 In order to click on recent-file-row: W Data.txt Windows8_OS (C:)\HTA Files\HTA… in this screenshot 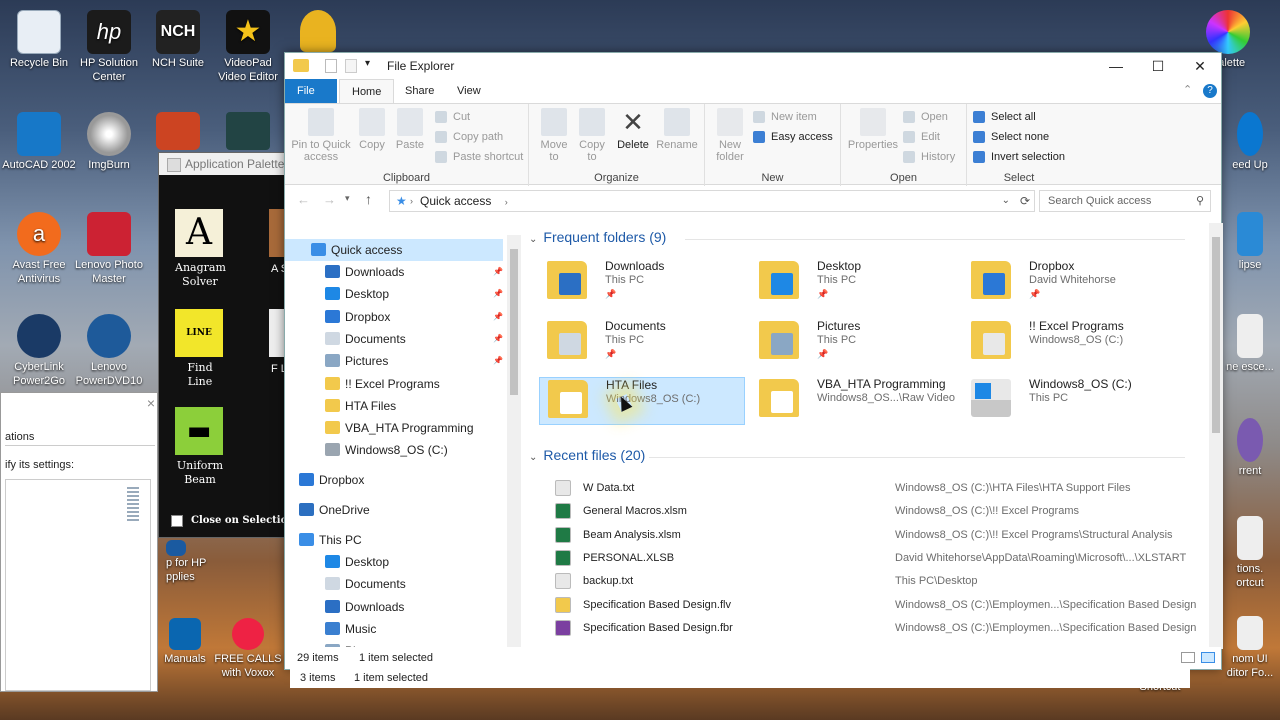, I will do `click(880, 488)`.